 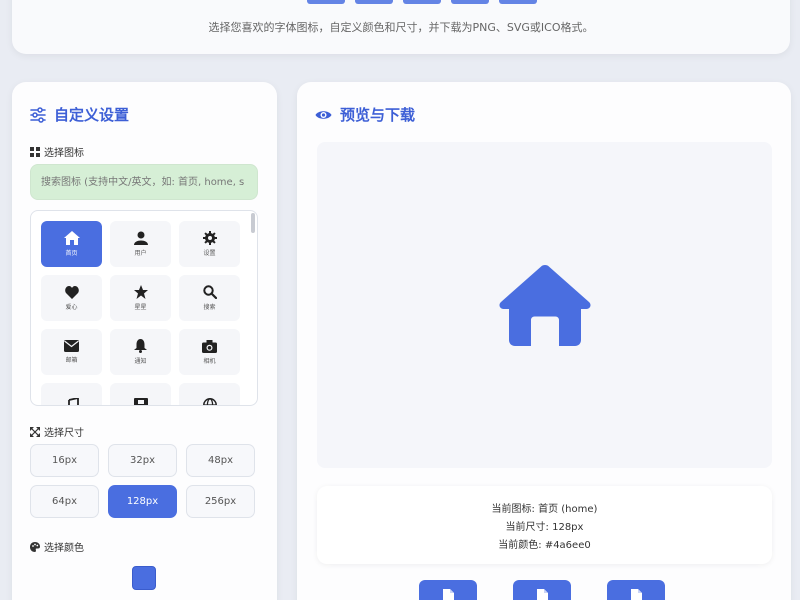 What do you see at coordinates (140, 292) in the screenshot?
I see `star-icon` at bounding box center [140, 292].